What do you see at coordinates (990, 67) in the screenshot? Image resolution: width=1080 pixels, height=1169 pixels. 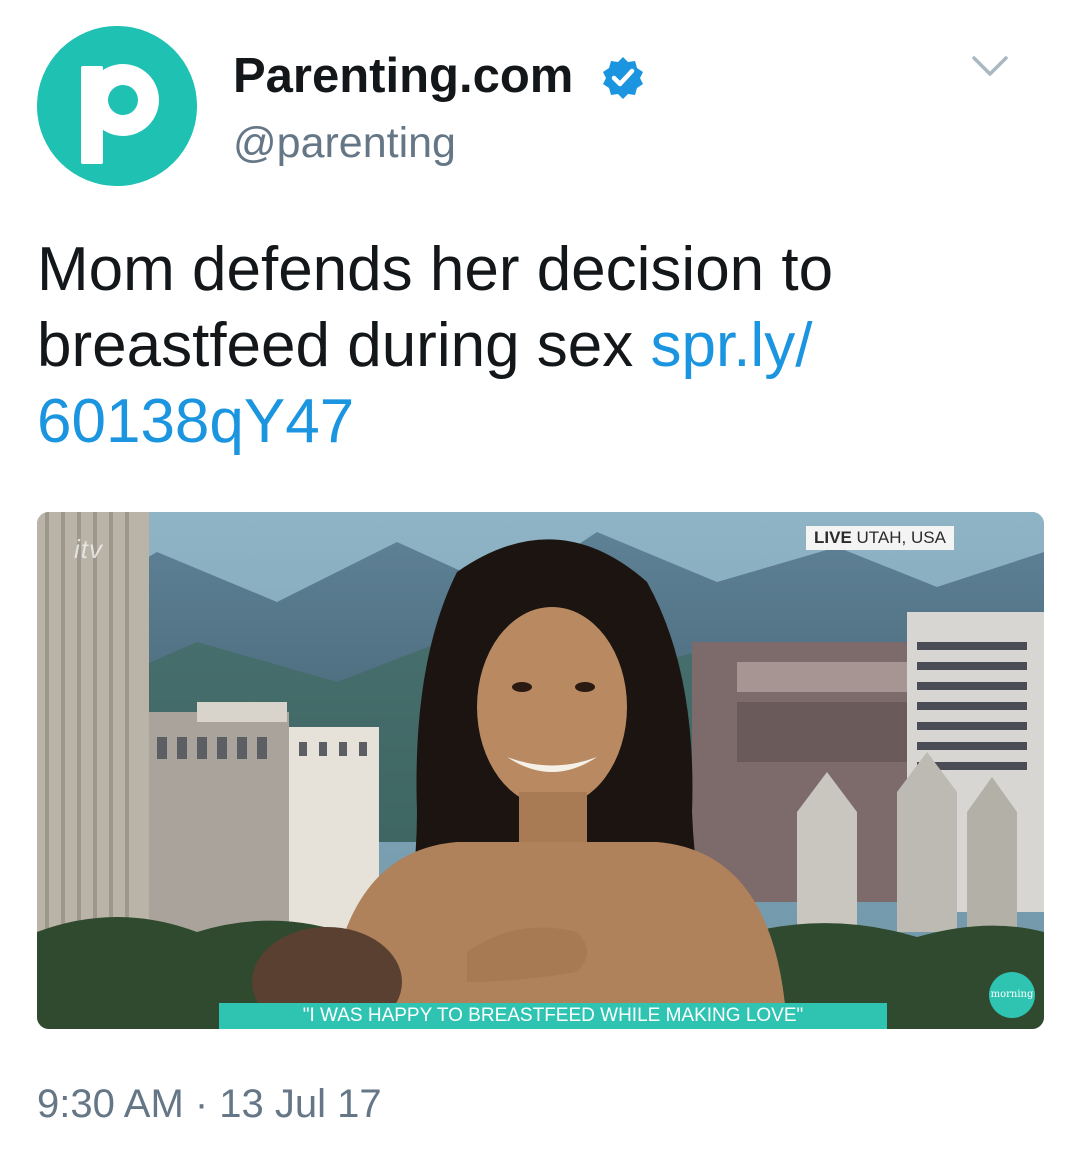 I see `chevron-down-icon` at bounding box center [990, 67].